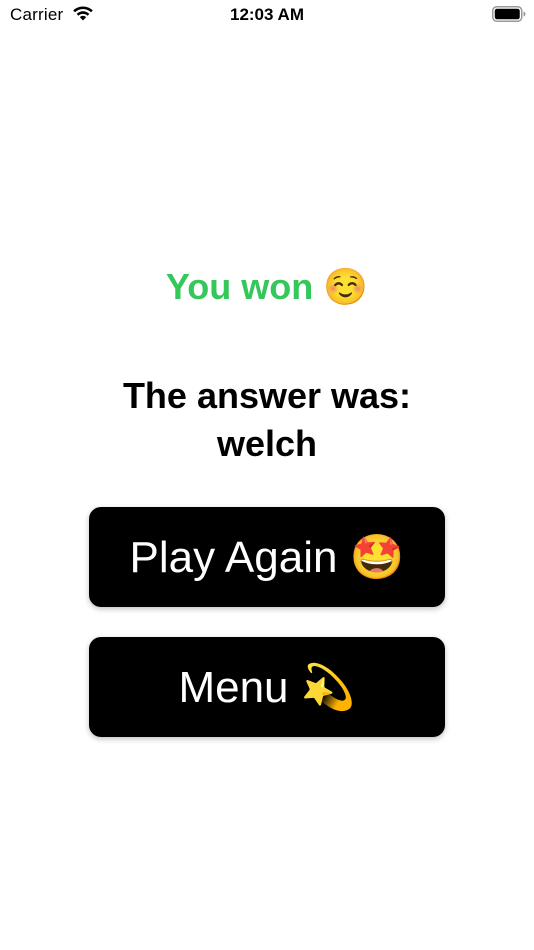 The height and width of the screenshot is (950, 534). What do you see at coordinates (267, 395) in the screenshot?
I see `answer-label: The answer was:` at bounding box center [267, 395].